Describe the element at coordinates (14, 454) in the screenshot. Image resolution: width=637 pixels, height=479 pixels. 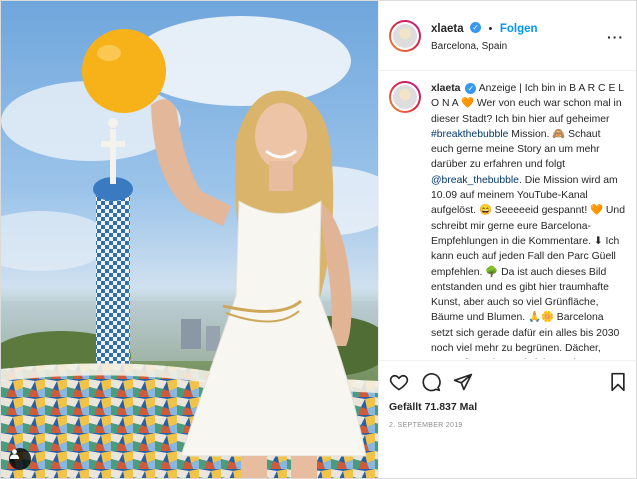
I see `user-tag-icon` at that location.